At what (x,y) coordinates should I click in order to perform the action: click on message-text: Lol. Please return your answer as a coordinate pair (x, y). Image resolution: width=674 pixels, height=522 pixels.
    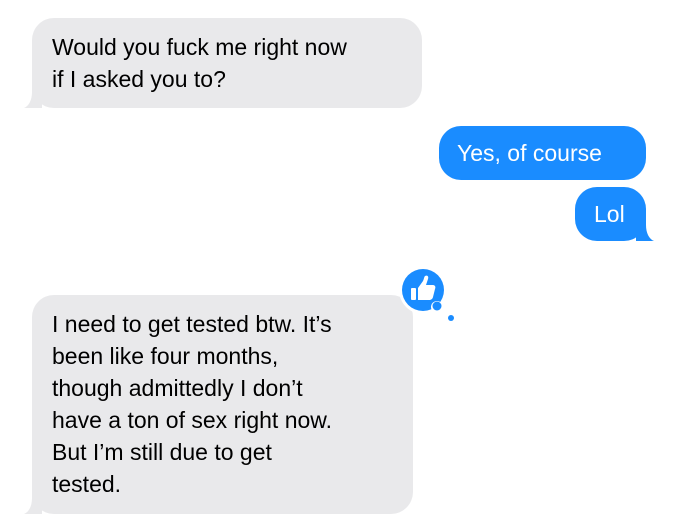
    Looking at the image, I should click on (609, 214).